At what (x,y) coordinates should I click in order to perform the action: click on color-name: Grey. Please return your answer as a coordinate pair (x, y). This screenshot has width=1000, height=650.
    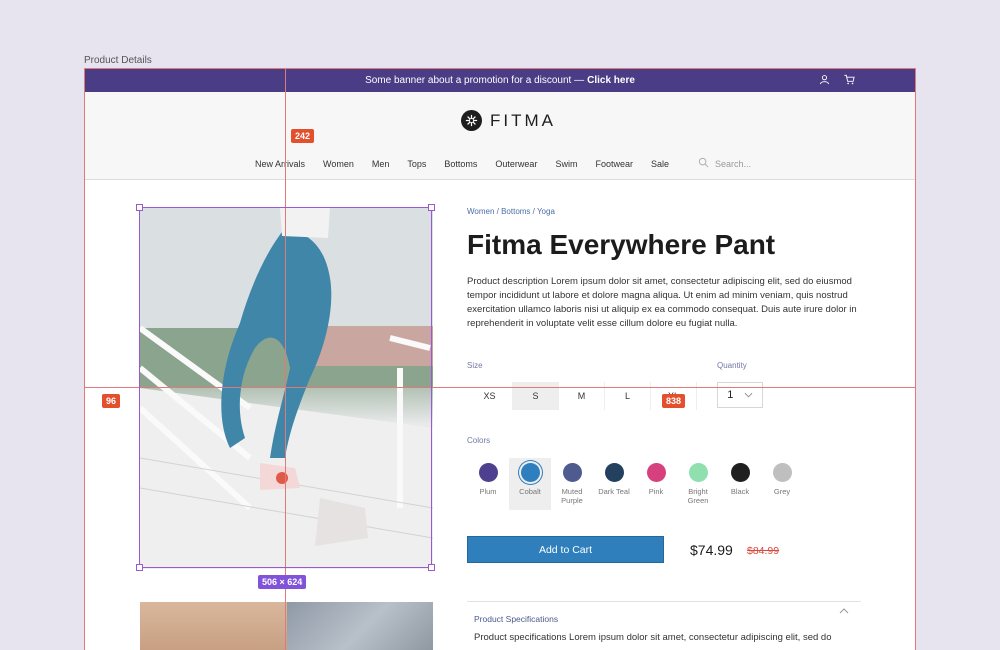
    Looking at the image, I should click on (782, 491).